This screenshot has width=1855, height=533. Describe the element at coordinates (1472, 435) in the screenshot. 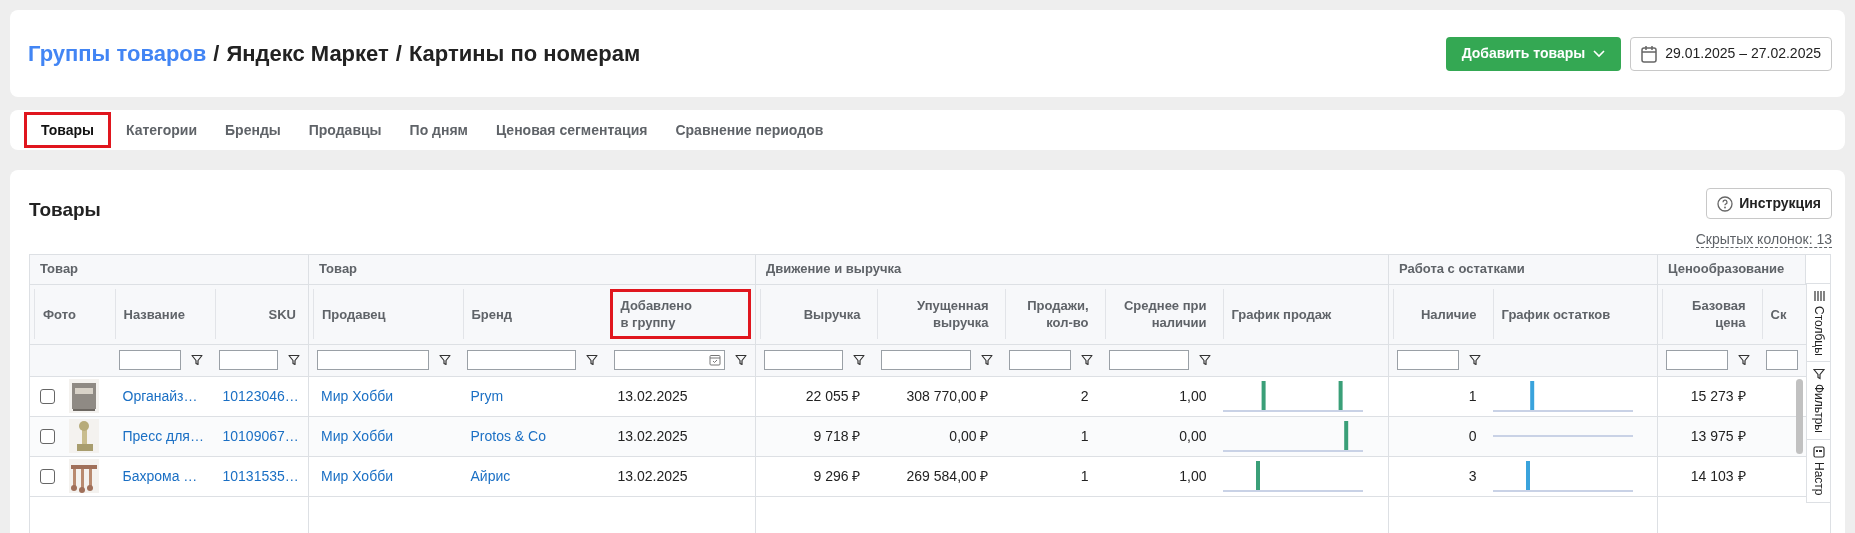

I see `table-cell: 0` at that location.